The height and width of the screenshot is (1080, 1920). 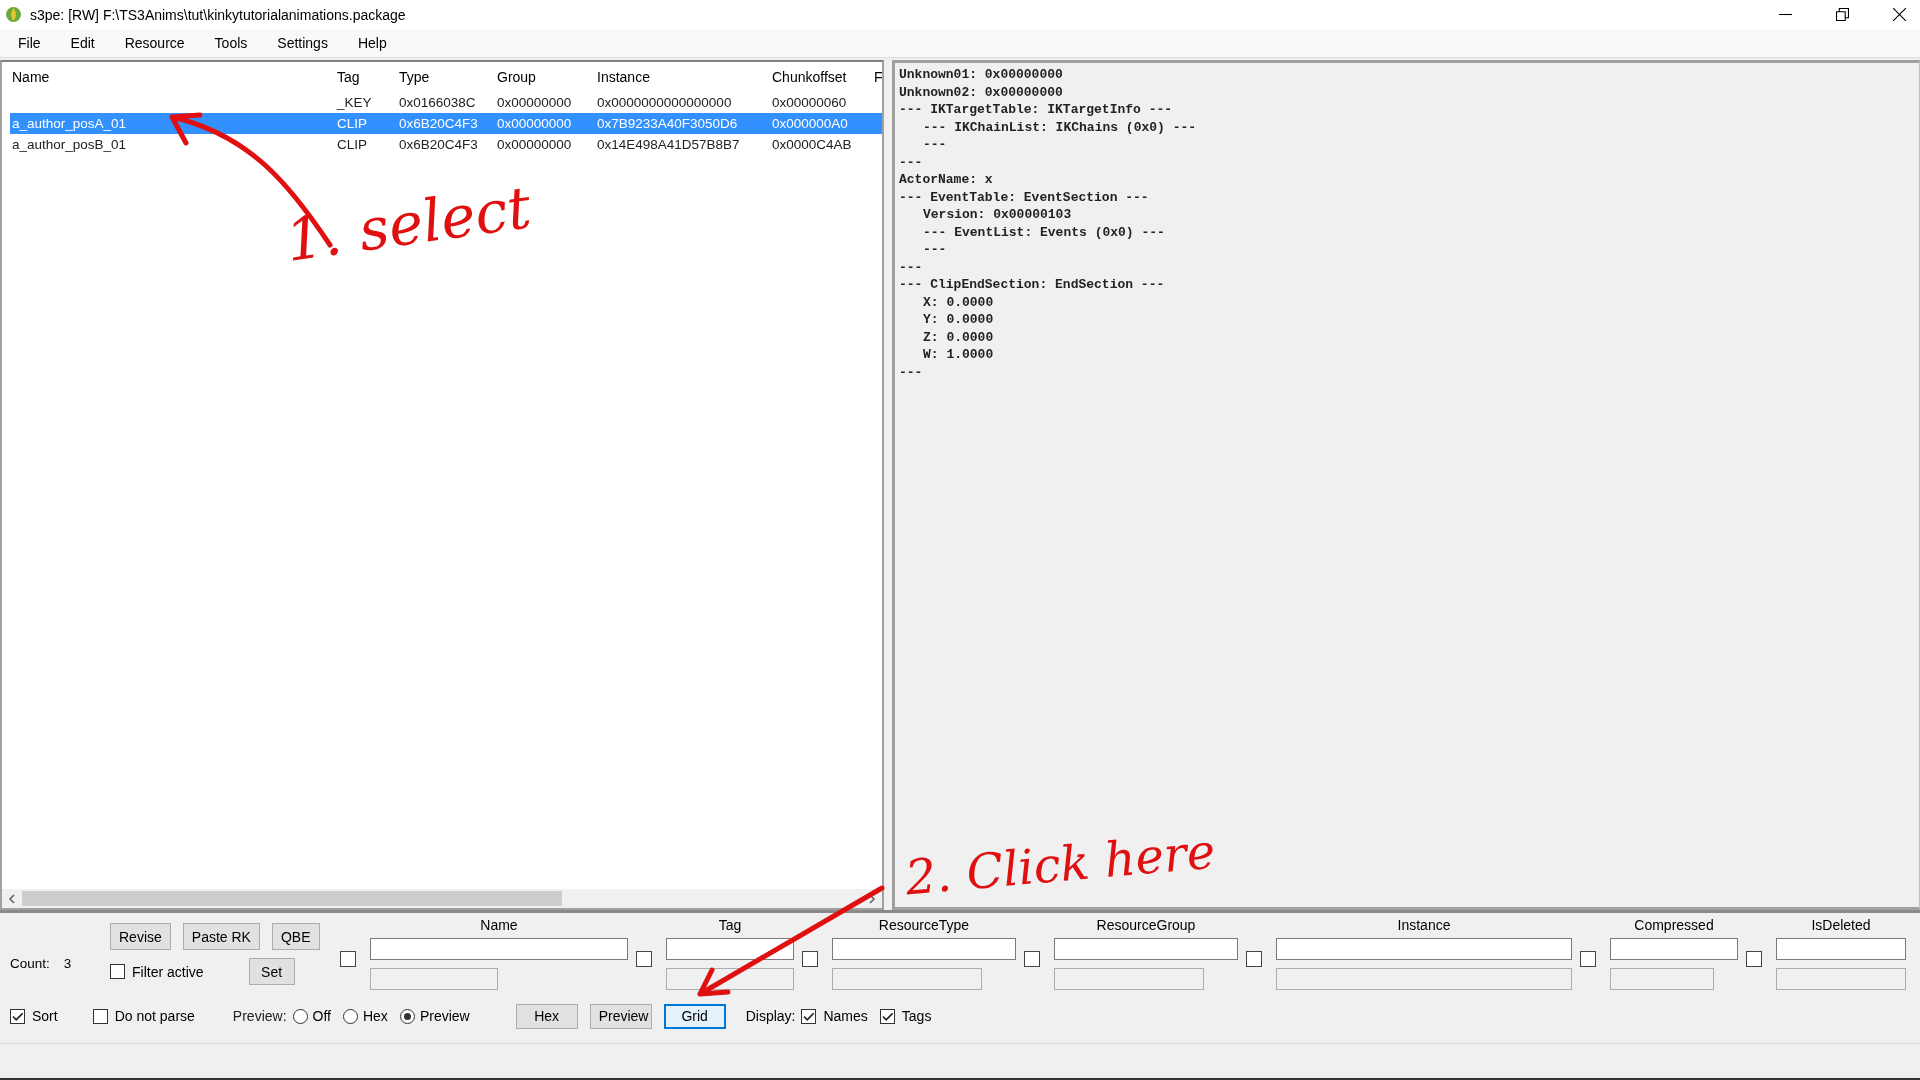 I want to click on field-label: Tag, so click(x=730, y=925).